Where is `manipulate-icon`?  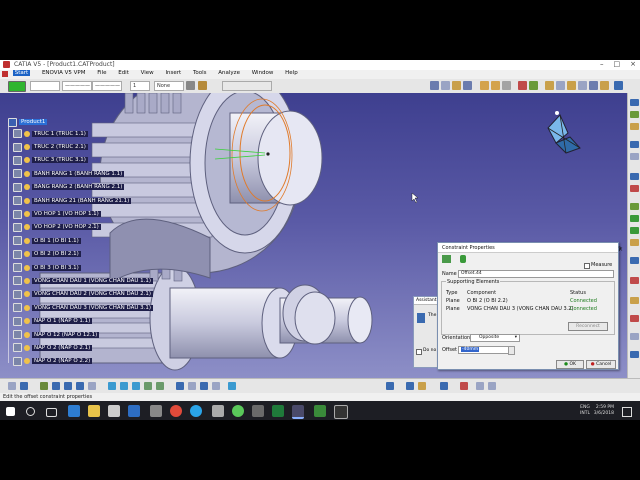 manipulate-icon is located at coordinates (484, 85).